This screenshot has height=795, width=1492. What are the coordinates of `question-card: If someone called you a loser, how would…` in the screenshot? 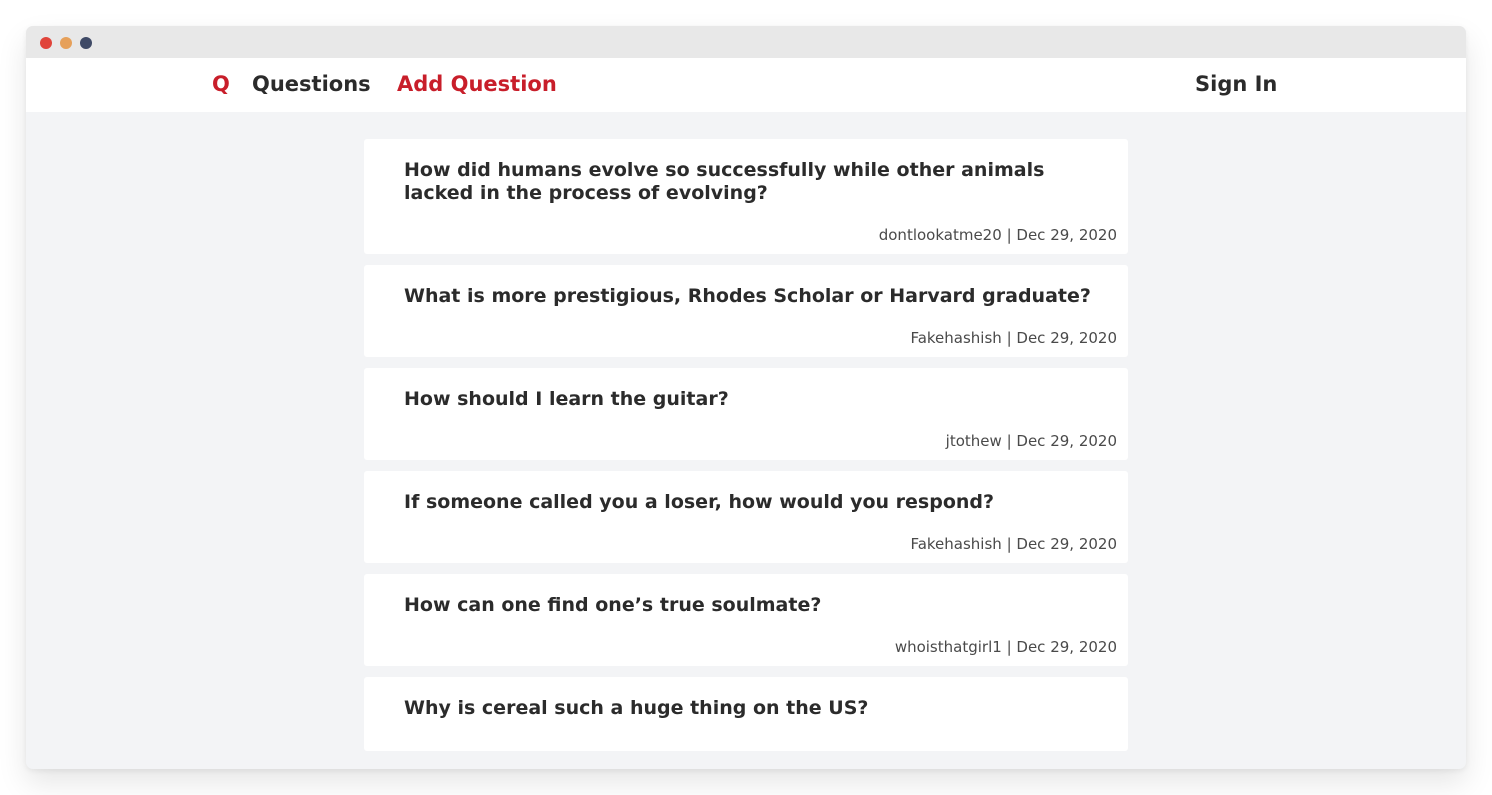 It's located at (746, 517).